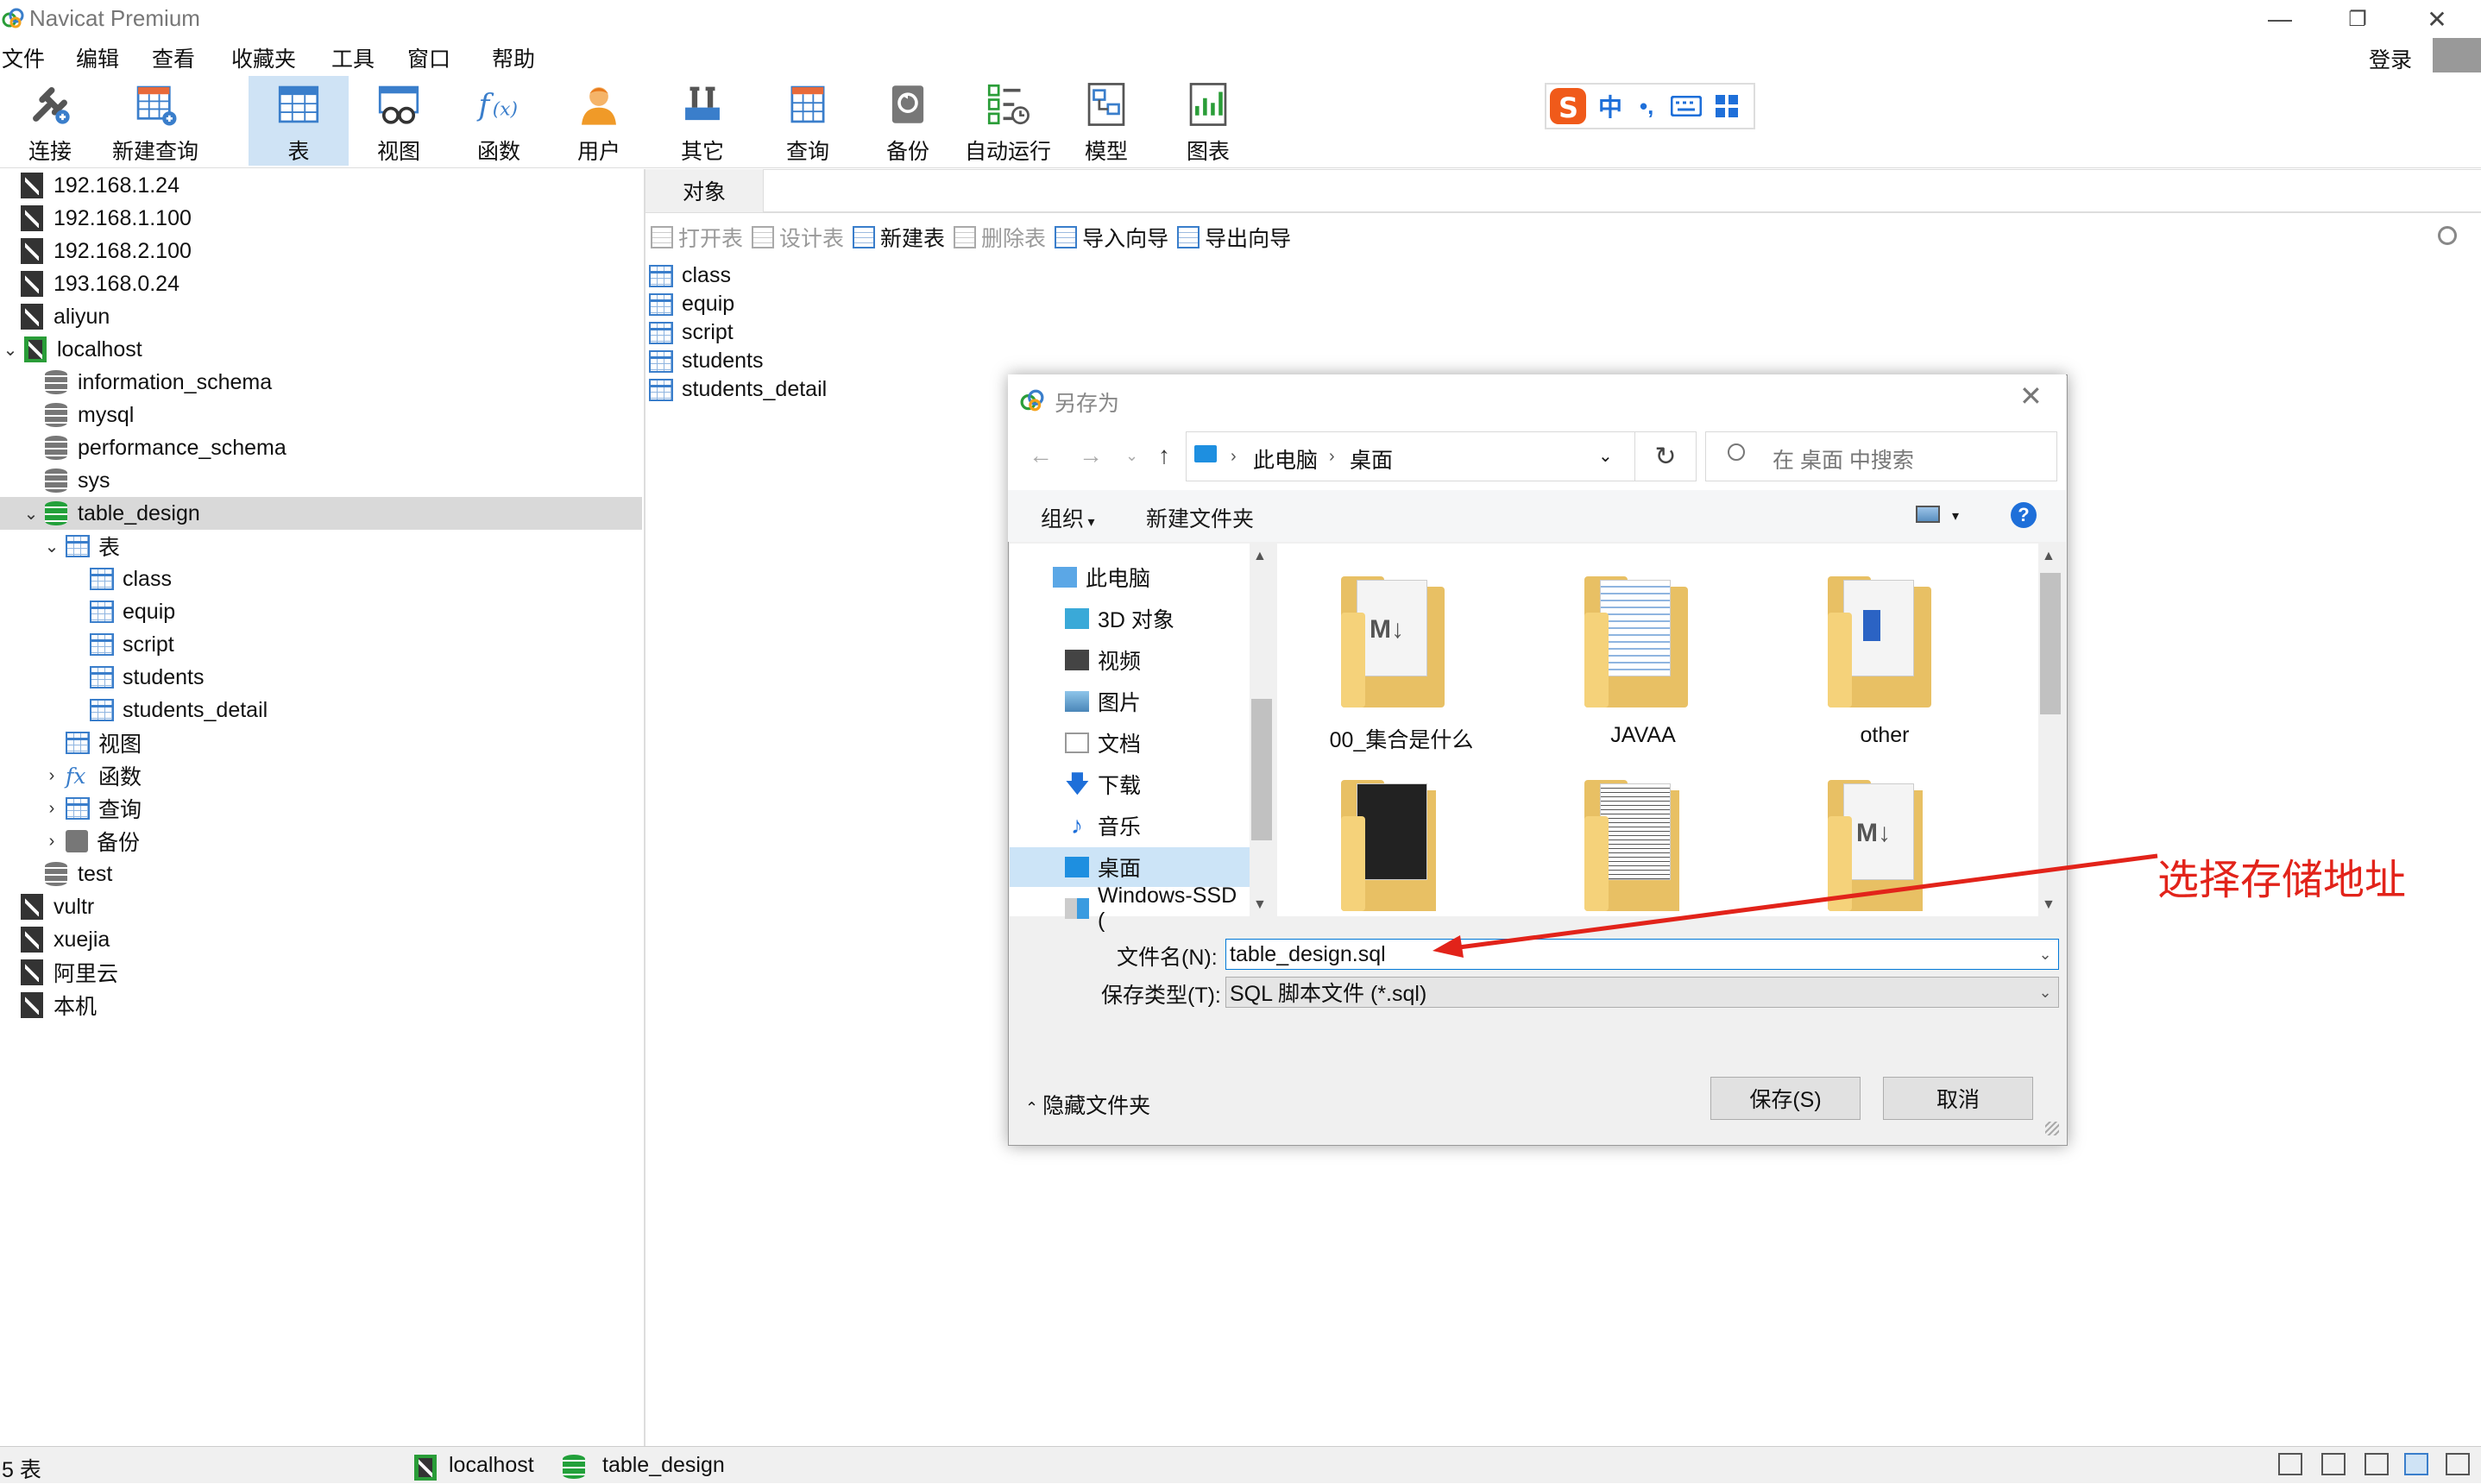 This screenshot has height=1484, width=2481. What do you see at coordinates (1130, 826) in the screenshot?
I see `nav-item-music: ♪ 音乐` at bounding box center [1130, 826].